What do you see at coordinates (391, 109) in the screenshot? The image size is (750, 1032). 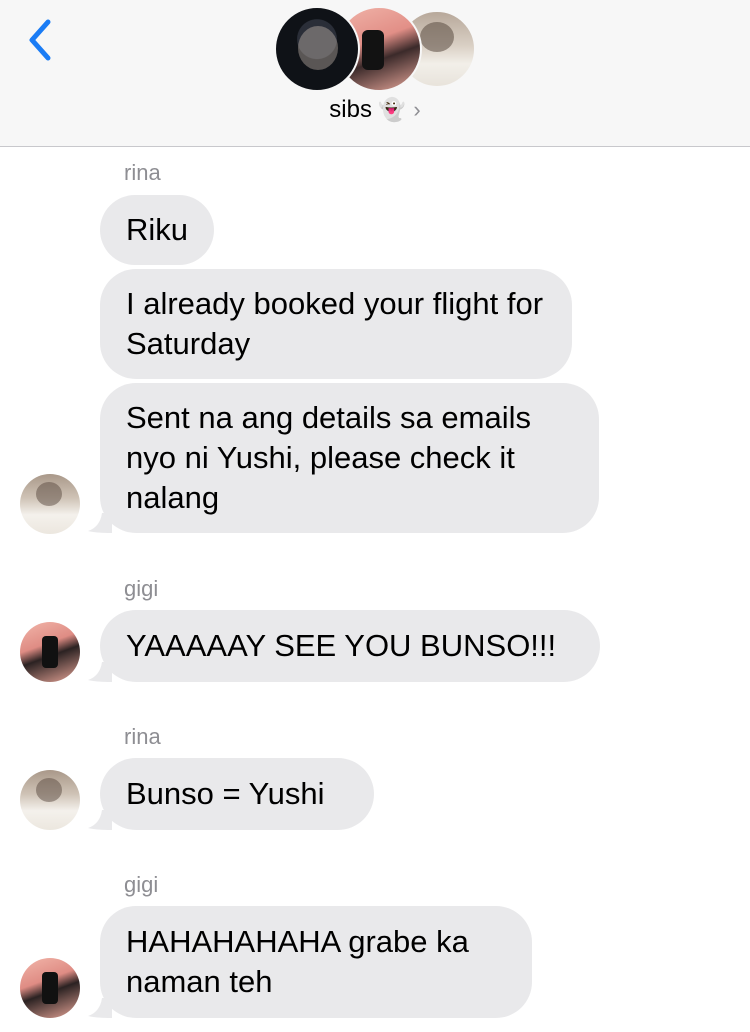 I see `ghost-emoji-icon: 👻` at bounding box center [391, 109].